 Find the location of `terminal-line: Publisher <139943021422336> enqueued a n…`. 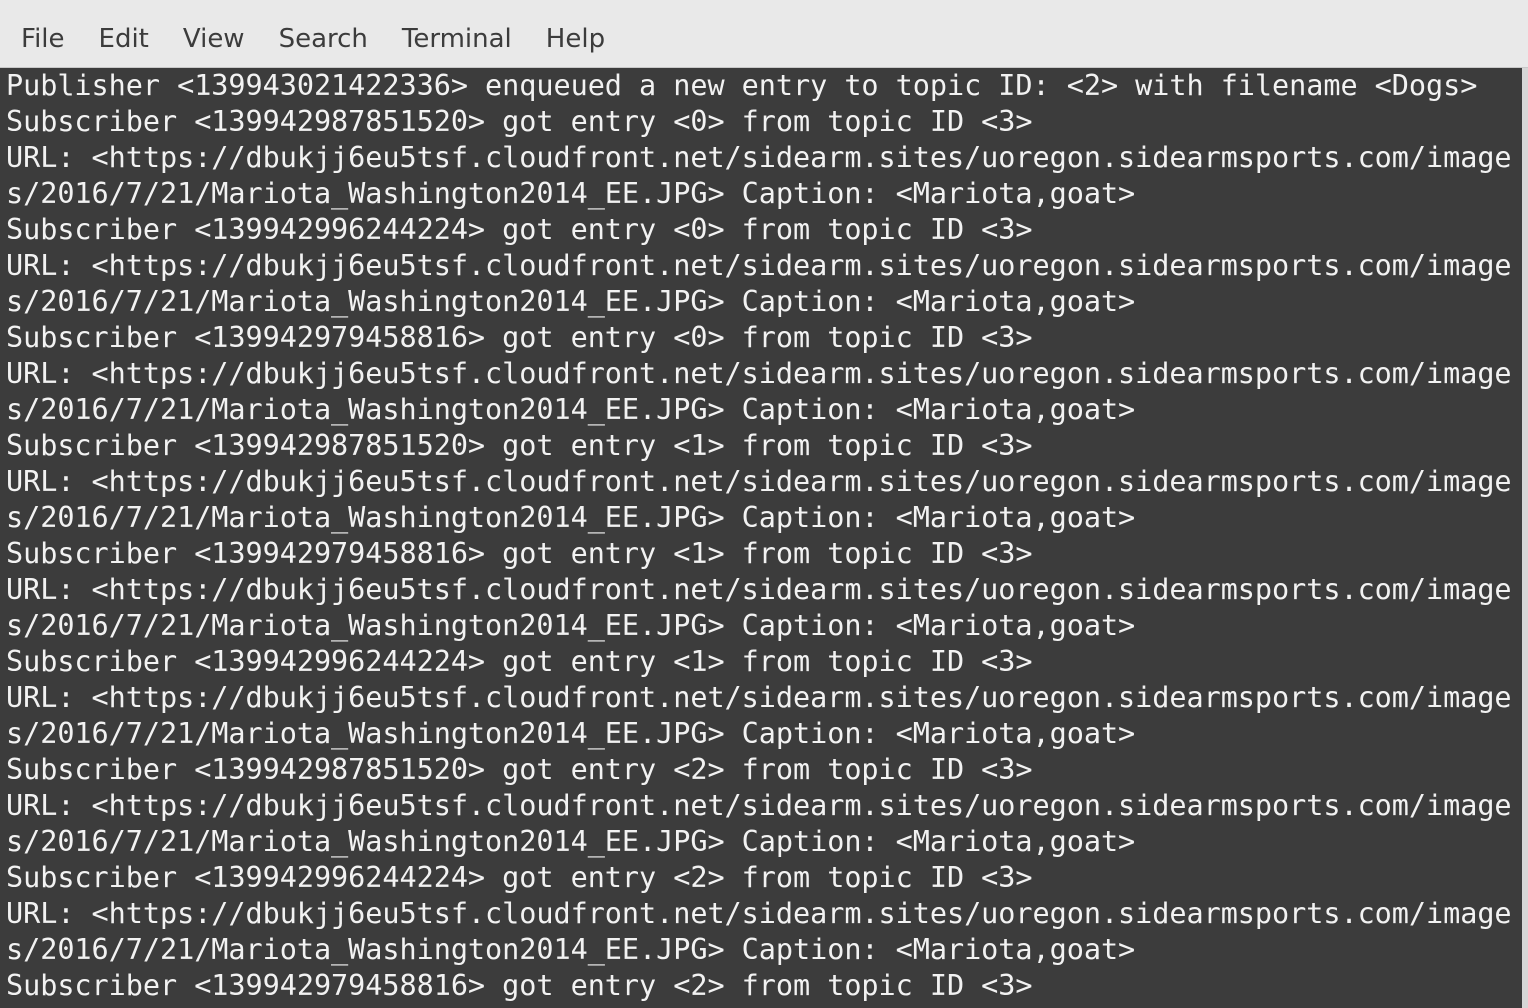

terminal-line: Publisher <139943021422336> enqueued a n… is located at coordinates (742, 85).